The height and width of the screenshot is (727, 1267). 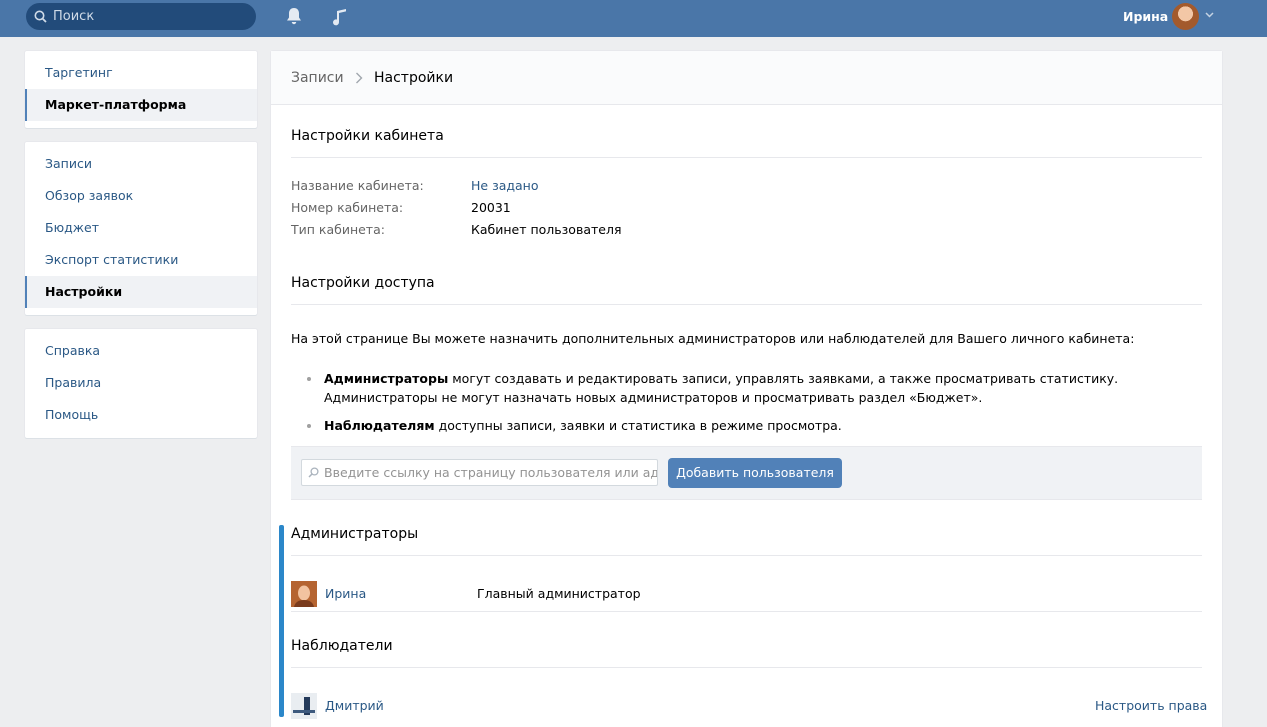 I want to click on breadcrumb-current: Настройки, so click(x=414, y=78).